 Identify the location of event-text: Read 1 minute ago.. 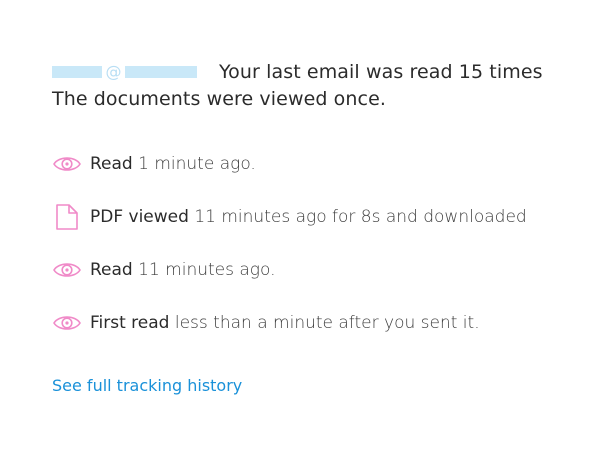
(173, 164).